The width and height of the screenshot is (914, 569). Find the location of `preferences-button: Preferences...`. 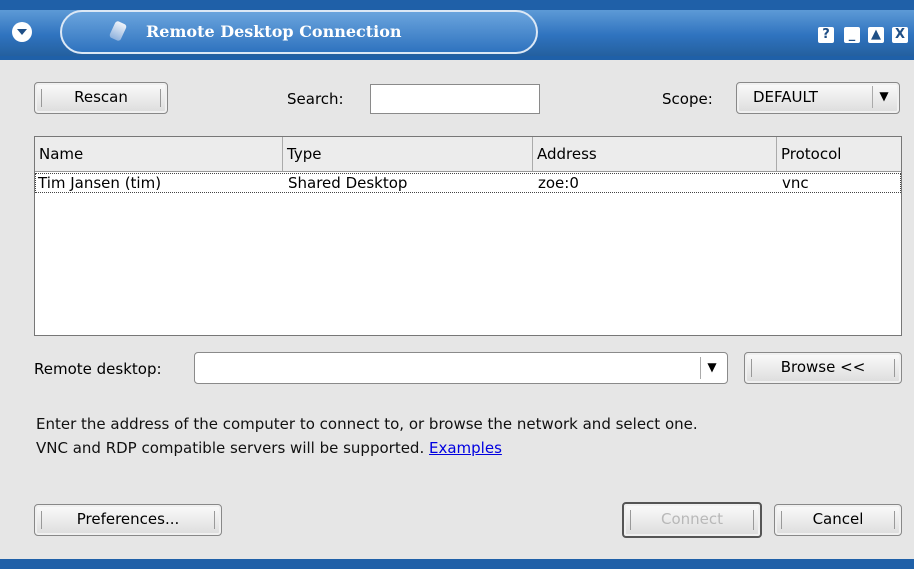

preferences-button: Preferences... is located at coordinates (128, 520).